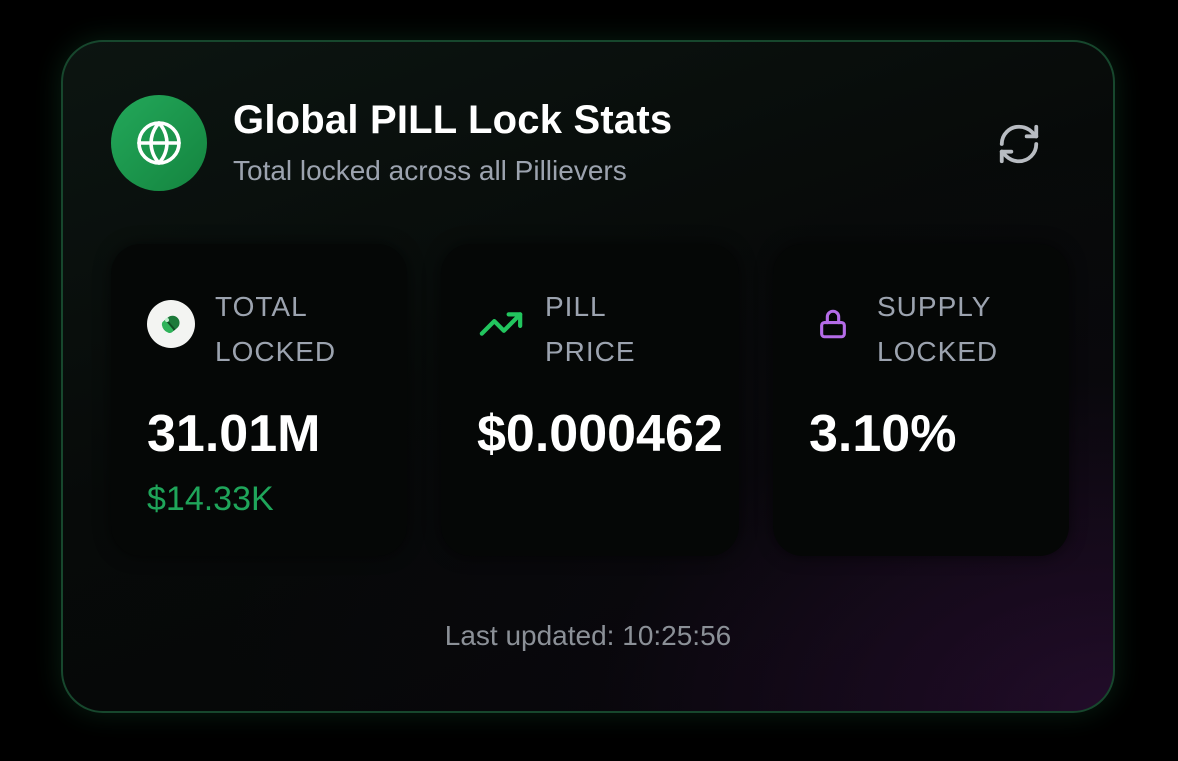  What do you see at coordinates (590, 329) in the screenshot?
I see `stat-label: PILL PRICE` at bounding box center [590, 329].